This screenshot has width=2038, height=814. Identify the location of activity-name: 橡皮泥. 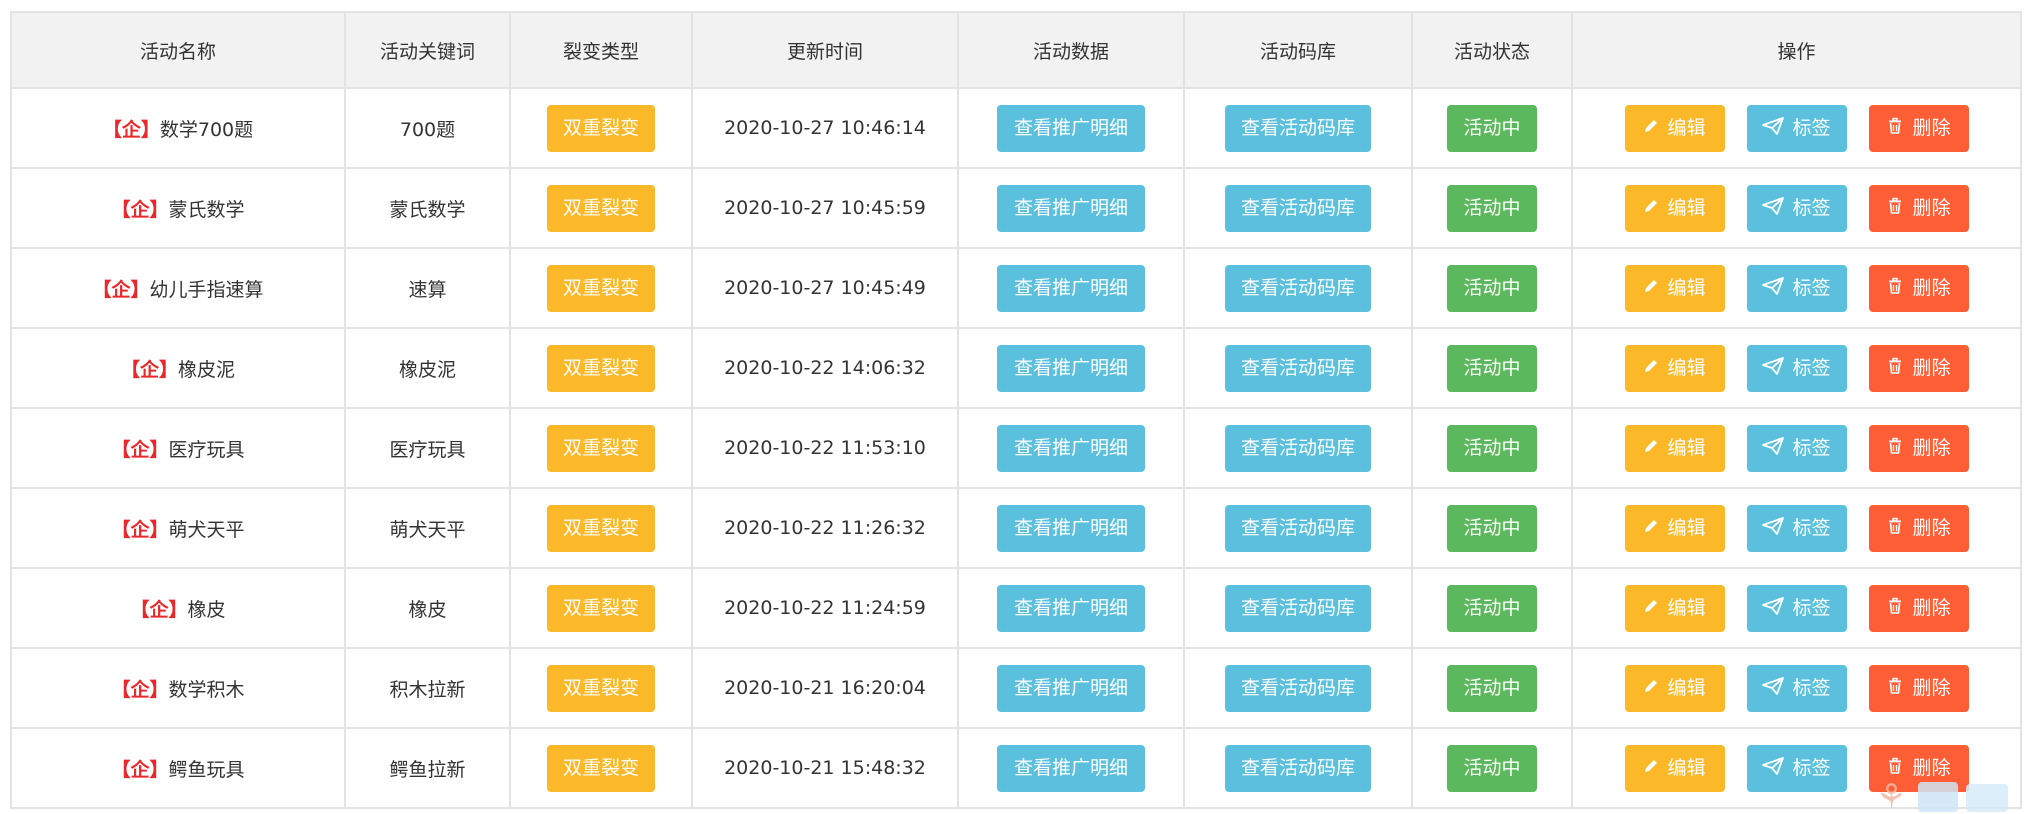
(207, 369).